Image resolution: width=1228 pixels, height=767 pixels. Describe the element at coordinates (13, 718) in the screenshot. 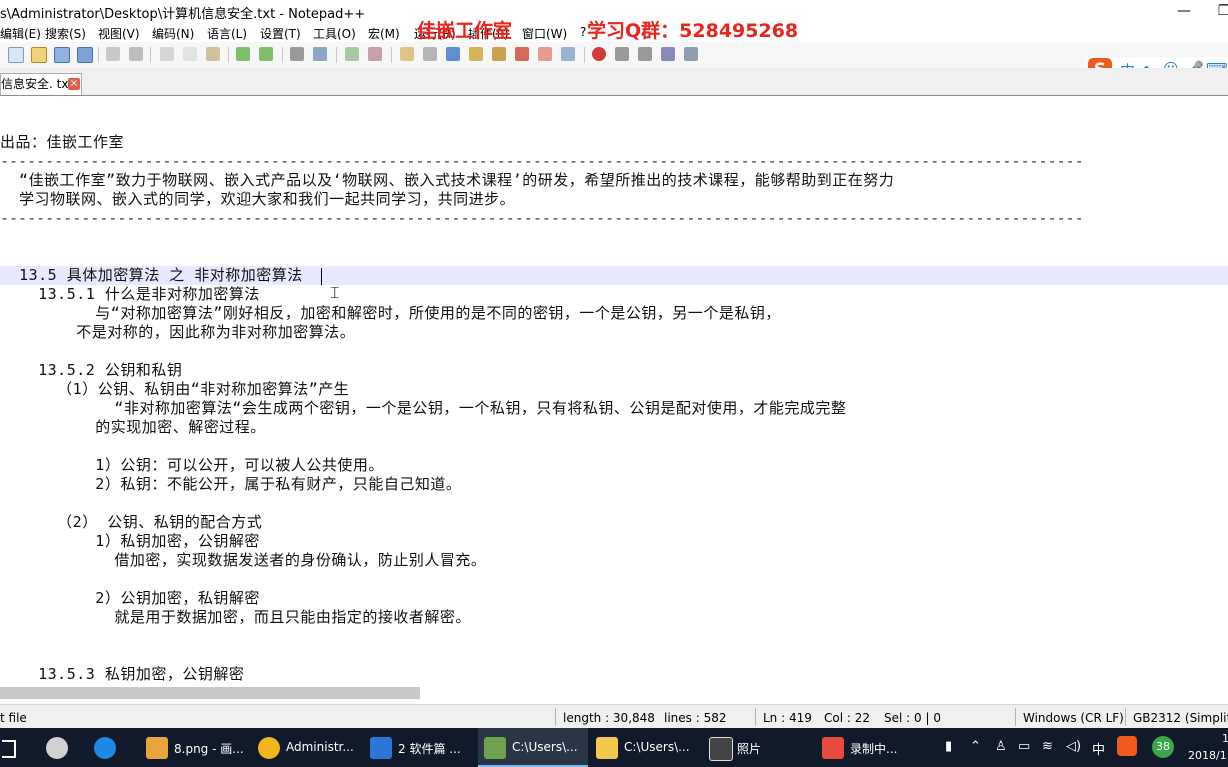

I see `status-file-type: t file` at that location.